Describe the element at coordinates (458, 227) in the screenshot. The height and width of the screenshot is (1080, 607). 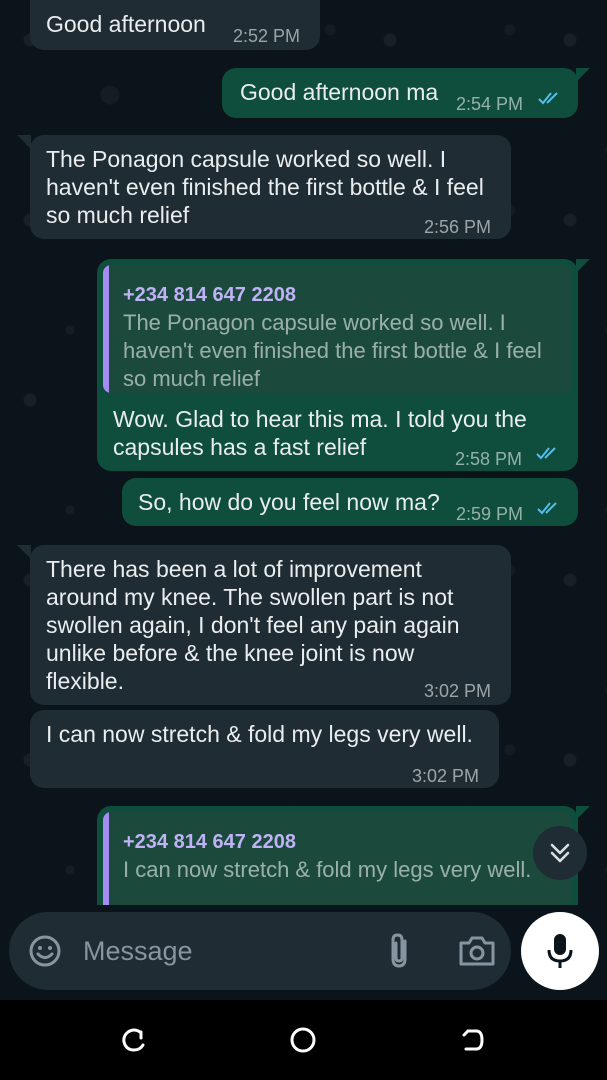
I see `message-time: 2:56 PM` at that location.